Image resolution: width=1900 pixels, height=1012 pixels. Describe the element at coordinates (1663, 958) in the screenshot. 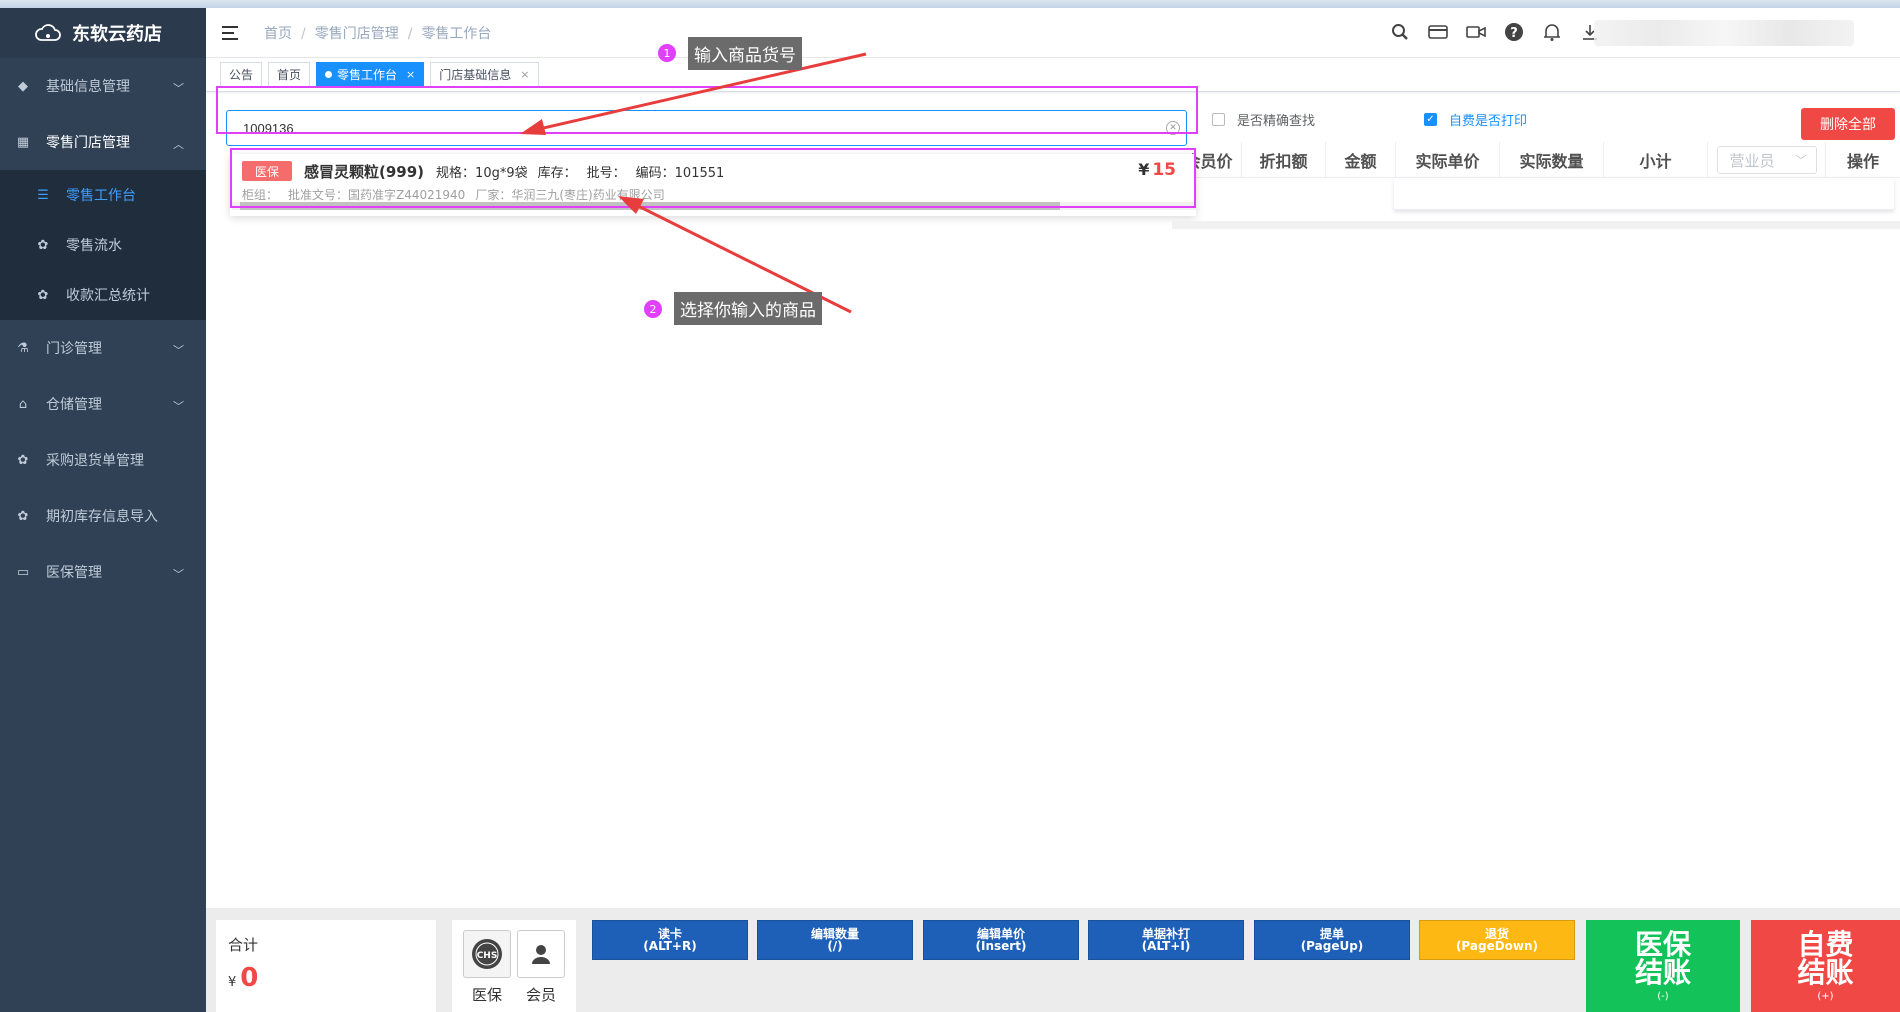

I see `button-label: 医保结账` at that location.